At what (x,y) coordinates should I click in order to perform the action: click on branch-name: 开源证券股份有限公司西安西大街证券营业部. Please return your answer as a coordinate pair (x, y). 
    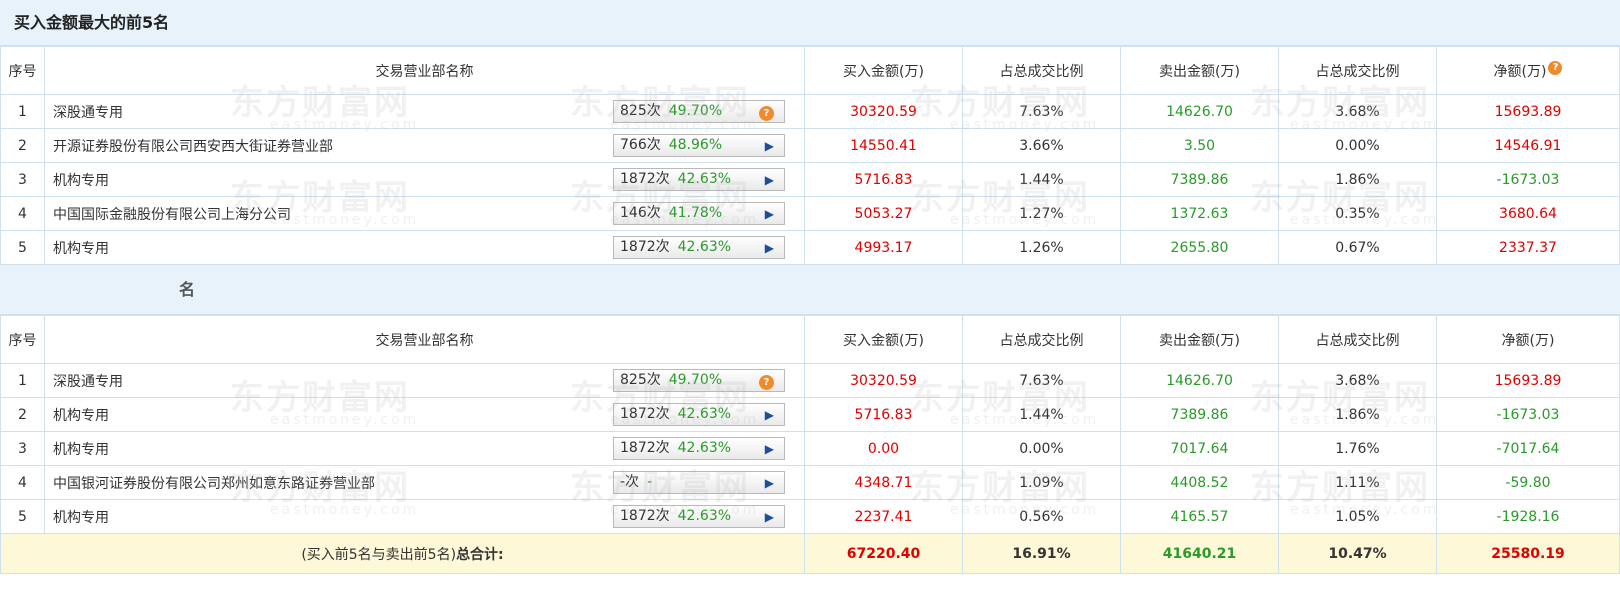
    Looking at the image, I should click on (193, 146).